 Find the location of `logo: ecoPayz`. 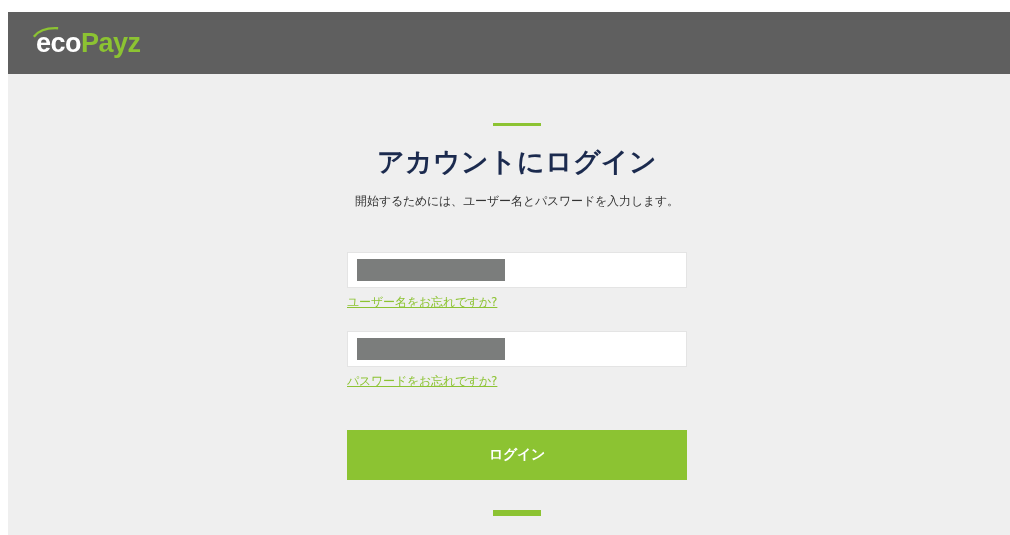

logo: ecoPayz is located at coordinates (88, 43).